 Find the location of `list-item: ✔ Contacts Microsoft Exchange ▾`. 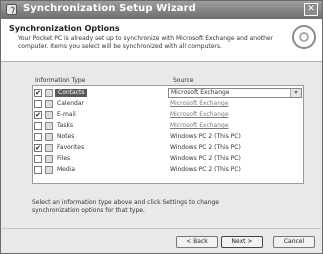

list-item: ✔ Contacts Microsoft Exchange ▾ is located at coordinates (168, 93).